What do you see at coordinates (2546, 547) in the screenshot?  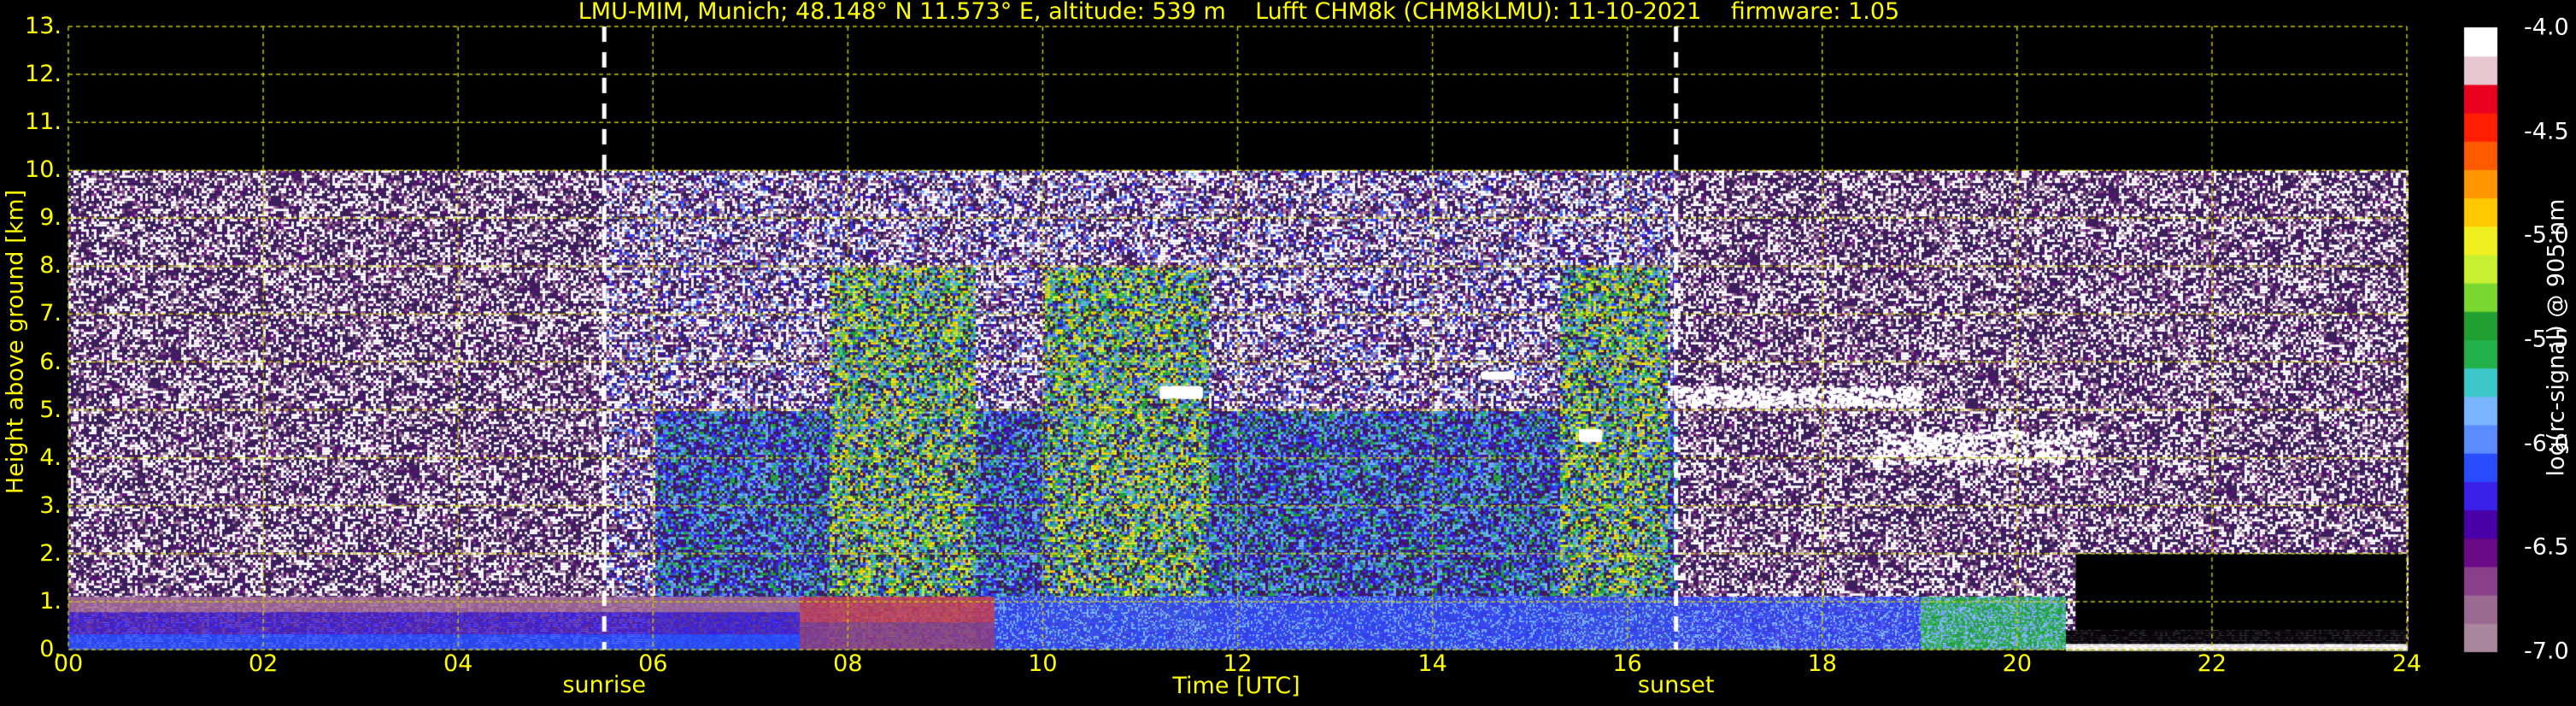 I see `colorbar-tick-label: -6.5` at bounding box center [2546, 547].